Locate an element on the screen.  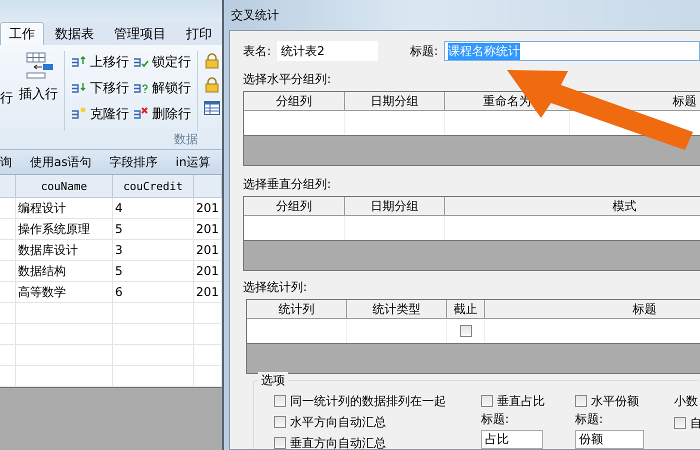
section-label: 选择垂直分组列: is located at coordinates (287, 184).